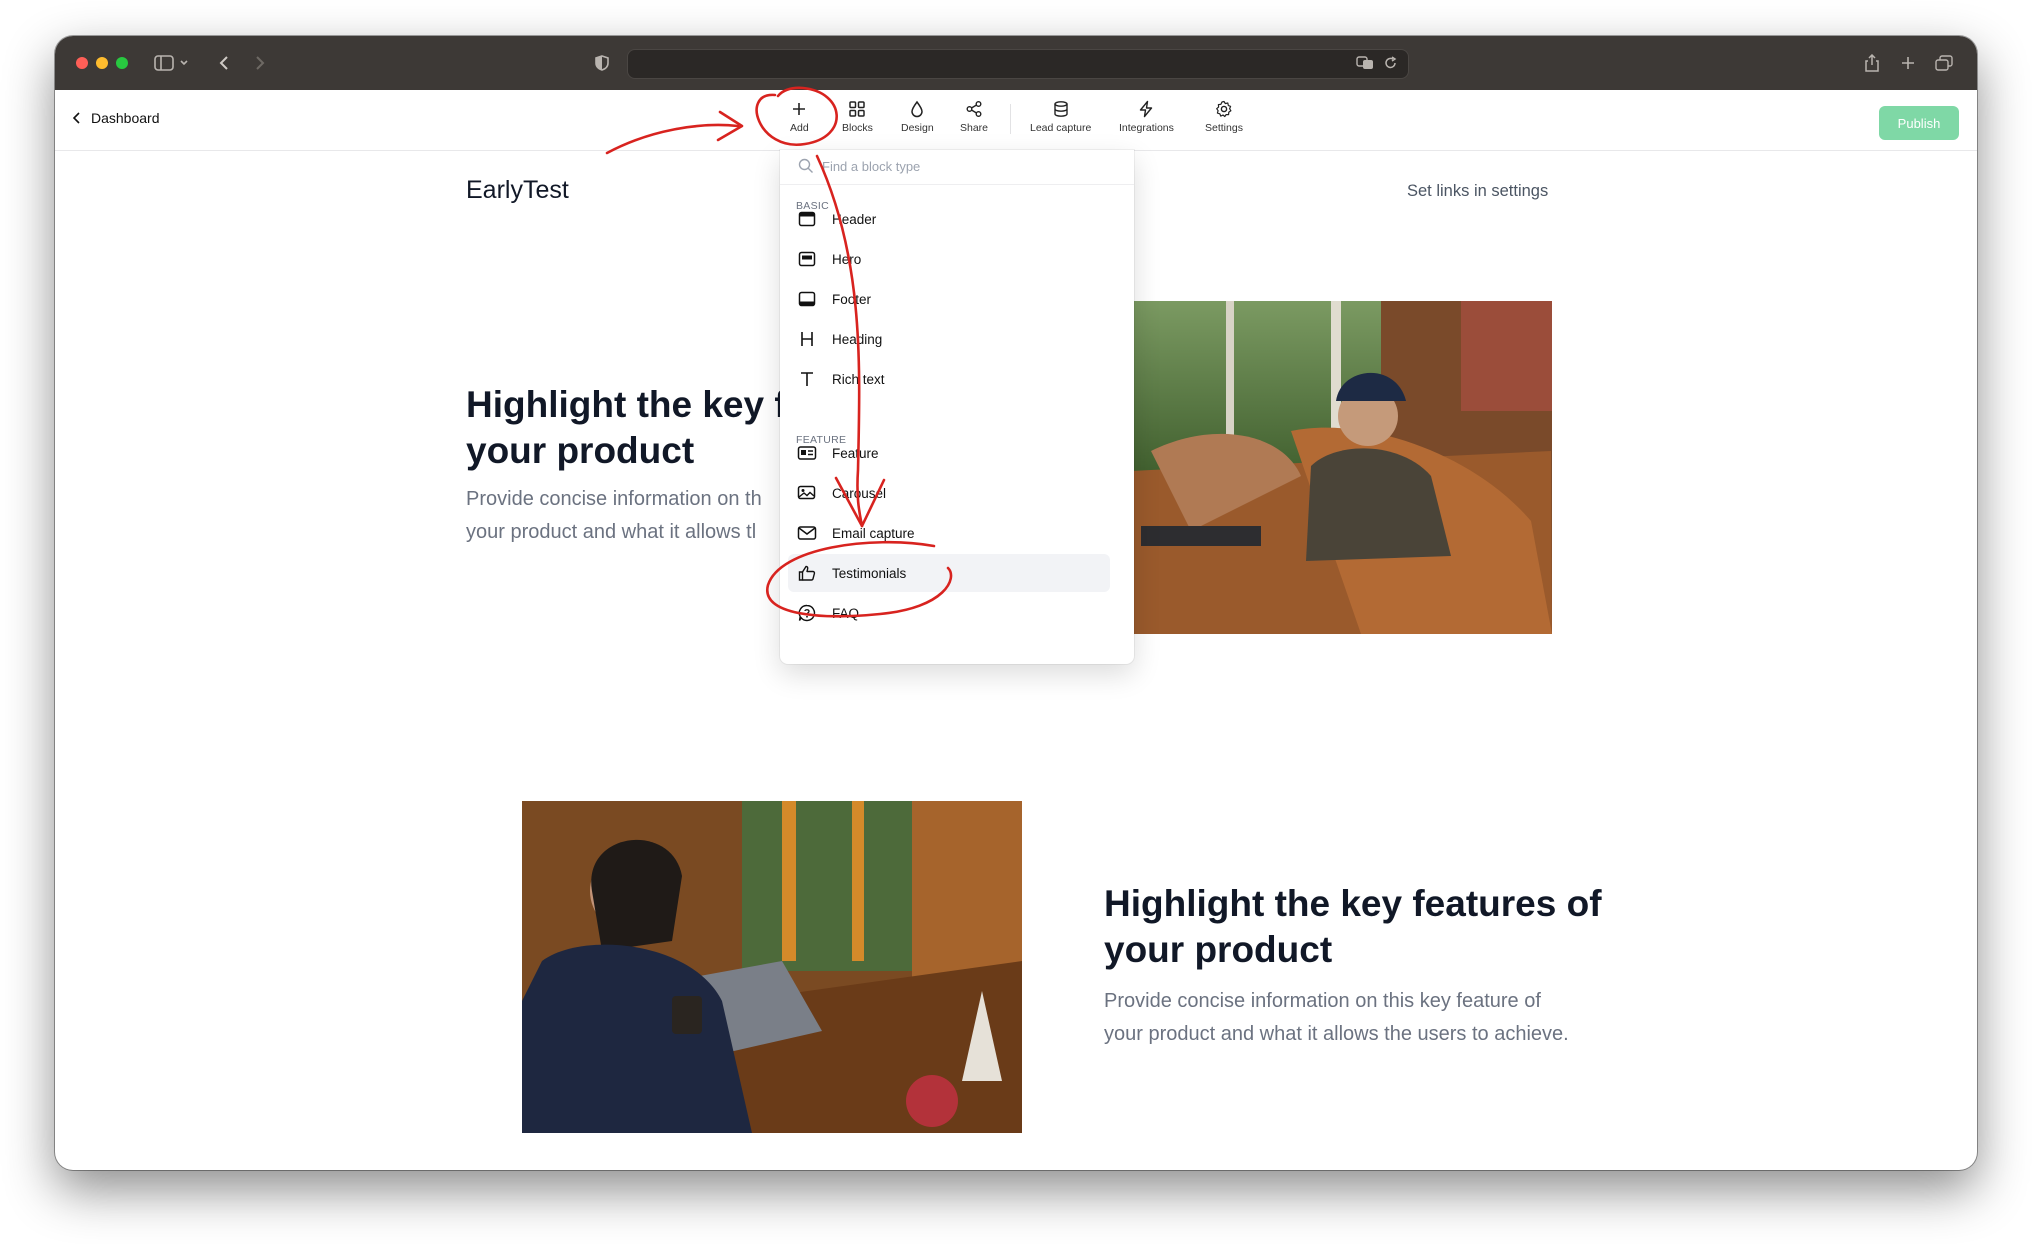 The image size is (2032, 1244). Describe the element at coordinates (949, 613) in the screenshot. I see `block-item-faq: FAQ` at that location.